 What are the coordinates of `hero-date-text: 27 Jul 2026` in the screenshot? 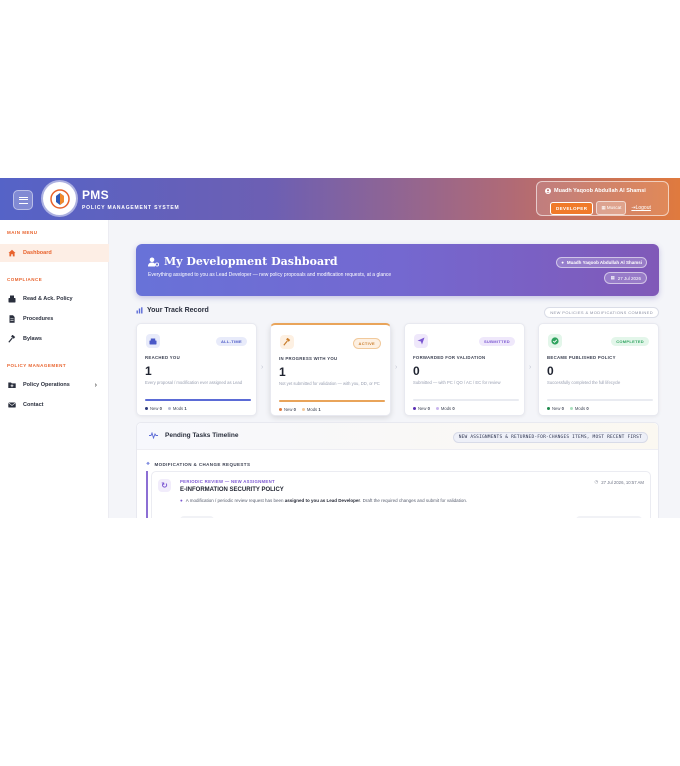 It's located at (629, 278).